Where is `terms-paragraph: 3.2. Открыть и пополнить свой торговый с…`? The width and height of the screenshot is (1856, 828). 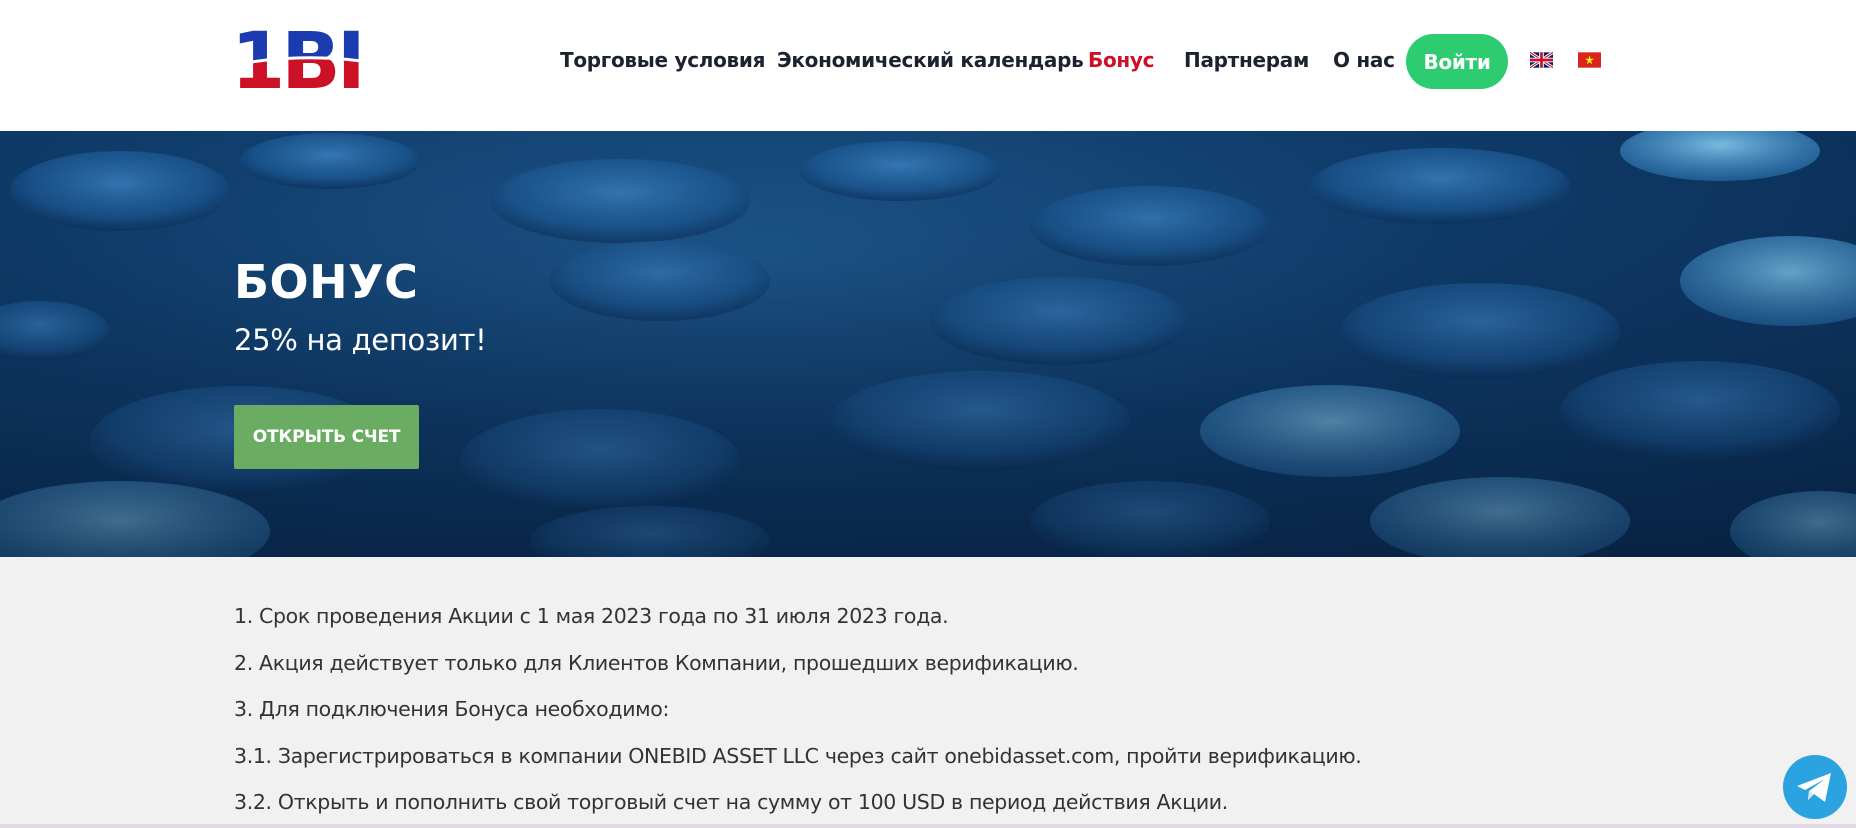
terms-paragraph: 3.2. Открыть и пополнить свой торговый с… is located at coordinates (731, 802).